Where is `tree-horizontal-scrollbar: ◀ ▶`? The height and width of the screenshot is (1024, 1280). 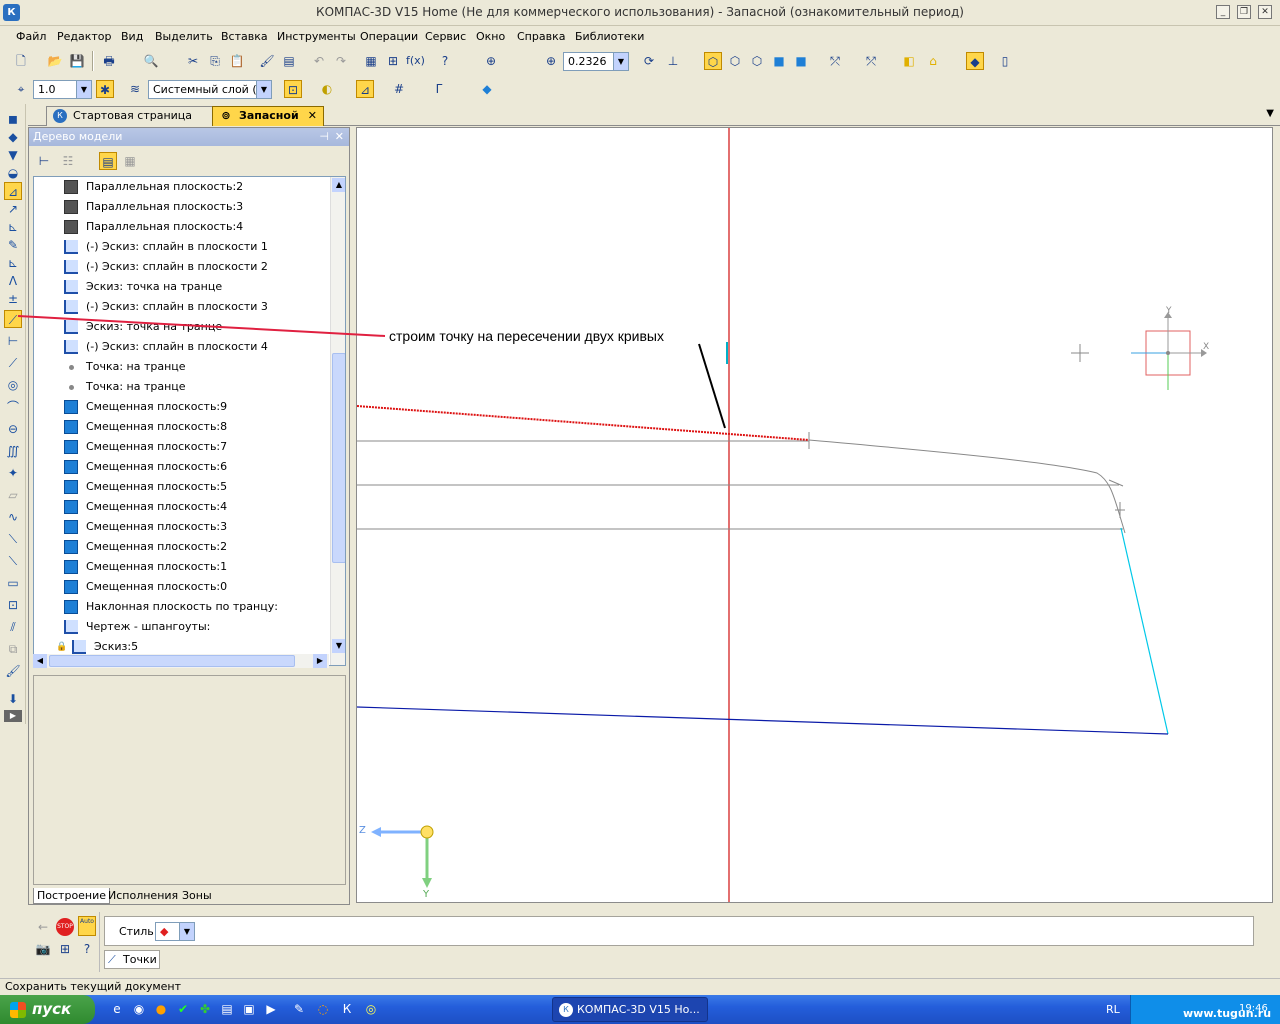
tree-horizontal-scrollbar: ◀ ▶ is located at coordinates (181, 661).